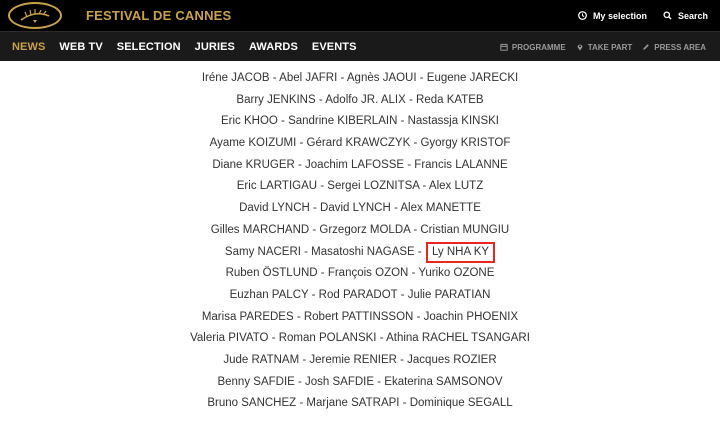  Describe the element at coordinates (619, 15) in the screenshot. I see `my-selection-label: My selection` at that location.